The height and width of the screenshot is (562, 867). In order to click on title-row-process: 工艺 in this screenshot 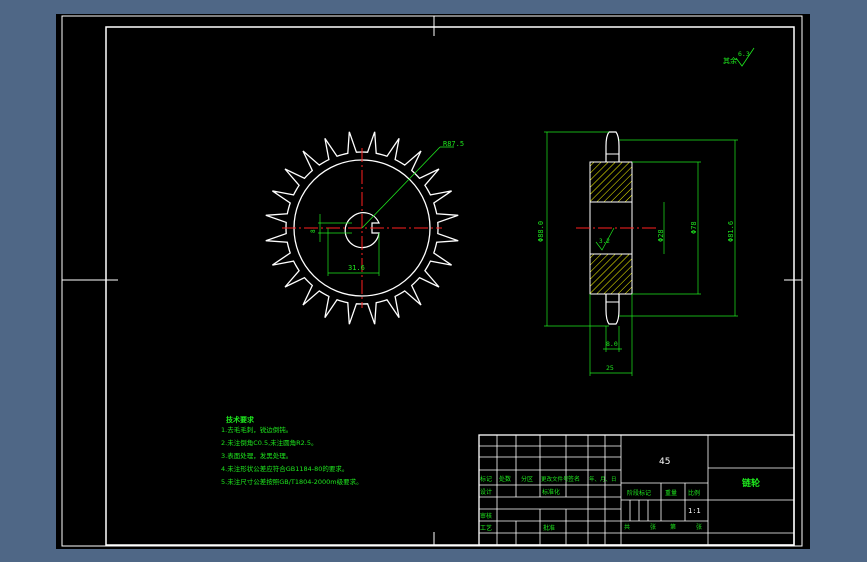, I will do `click(486, 528)`.